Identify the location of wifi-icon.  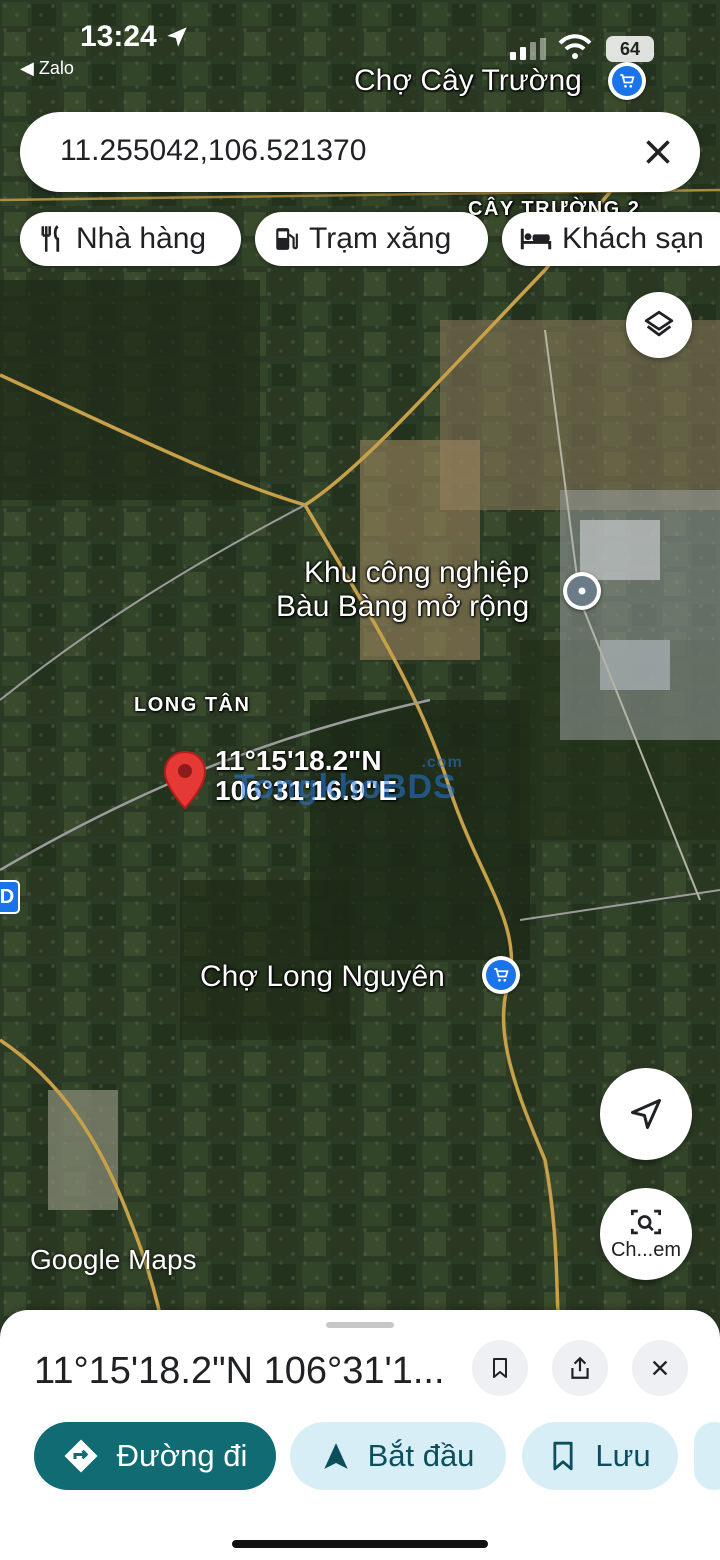
(575, 46).